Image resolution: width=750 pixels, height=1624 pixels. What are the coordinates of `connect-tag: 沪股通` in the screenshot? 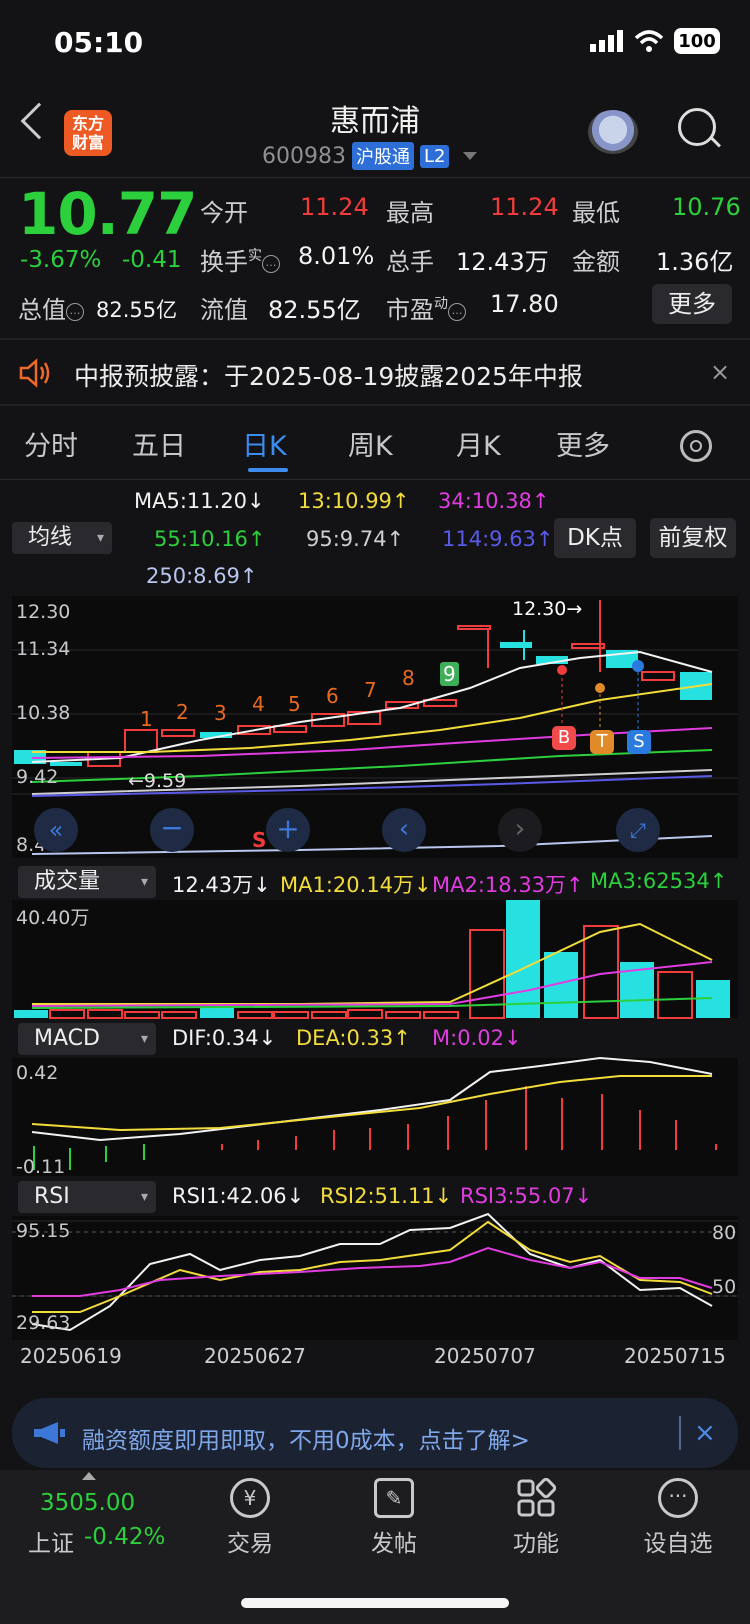 It's located at (382, 156).